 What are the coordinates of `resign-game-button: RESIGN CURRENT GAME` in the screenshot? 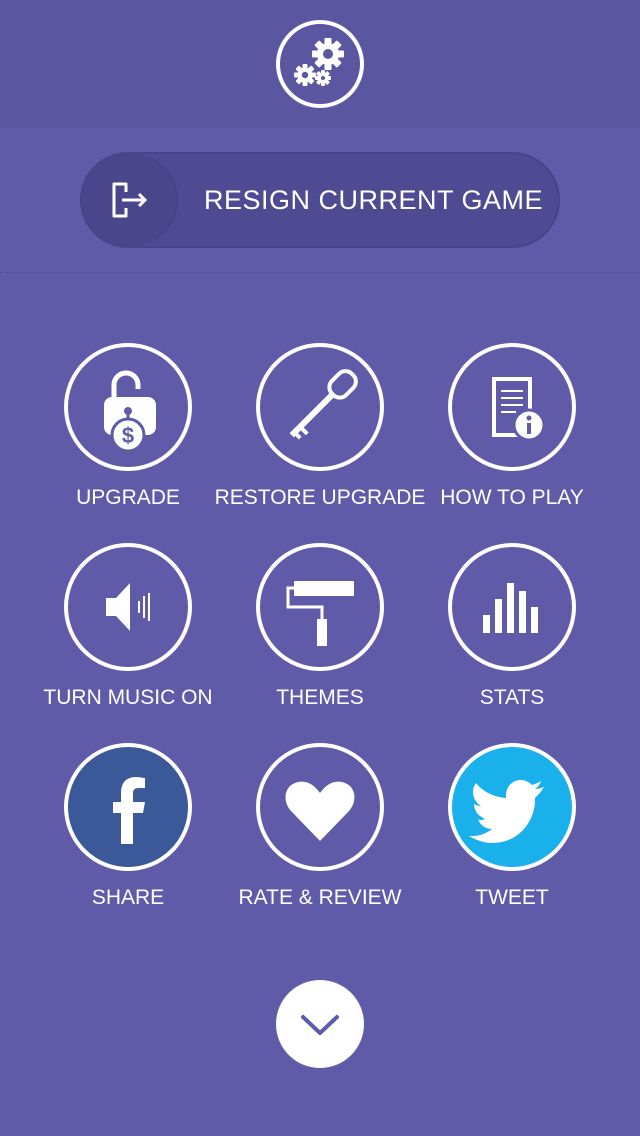 It's located at (320, 200).